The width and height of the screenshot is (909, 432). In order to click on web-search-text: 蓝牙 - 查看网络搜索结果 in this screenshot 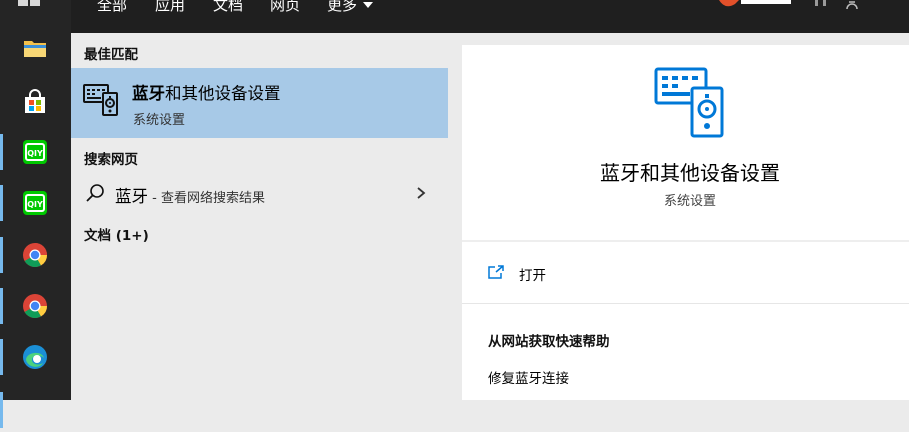, I will do `click(190, 196)`.